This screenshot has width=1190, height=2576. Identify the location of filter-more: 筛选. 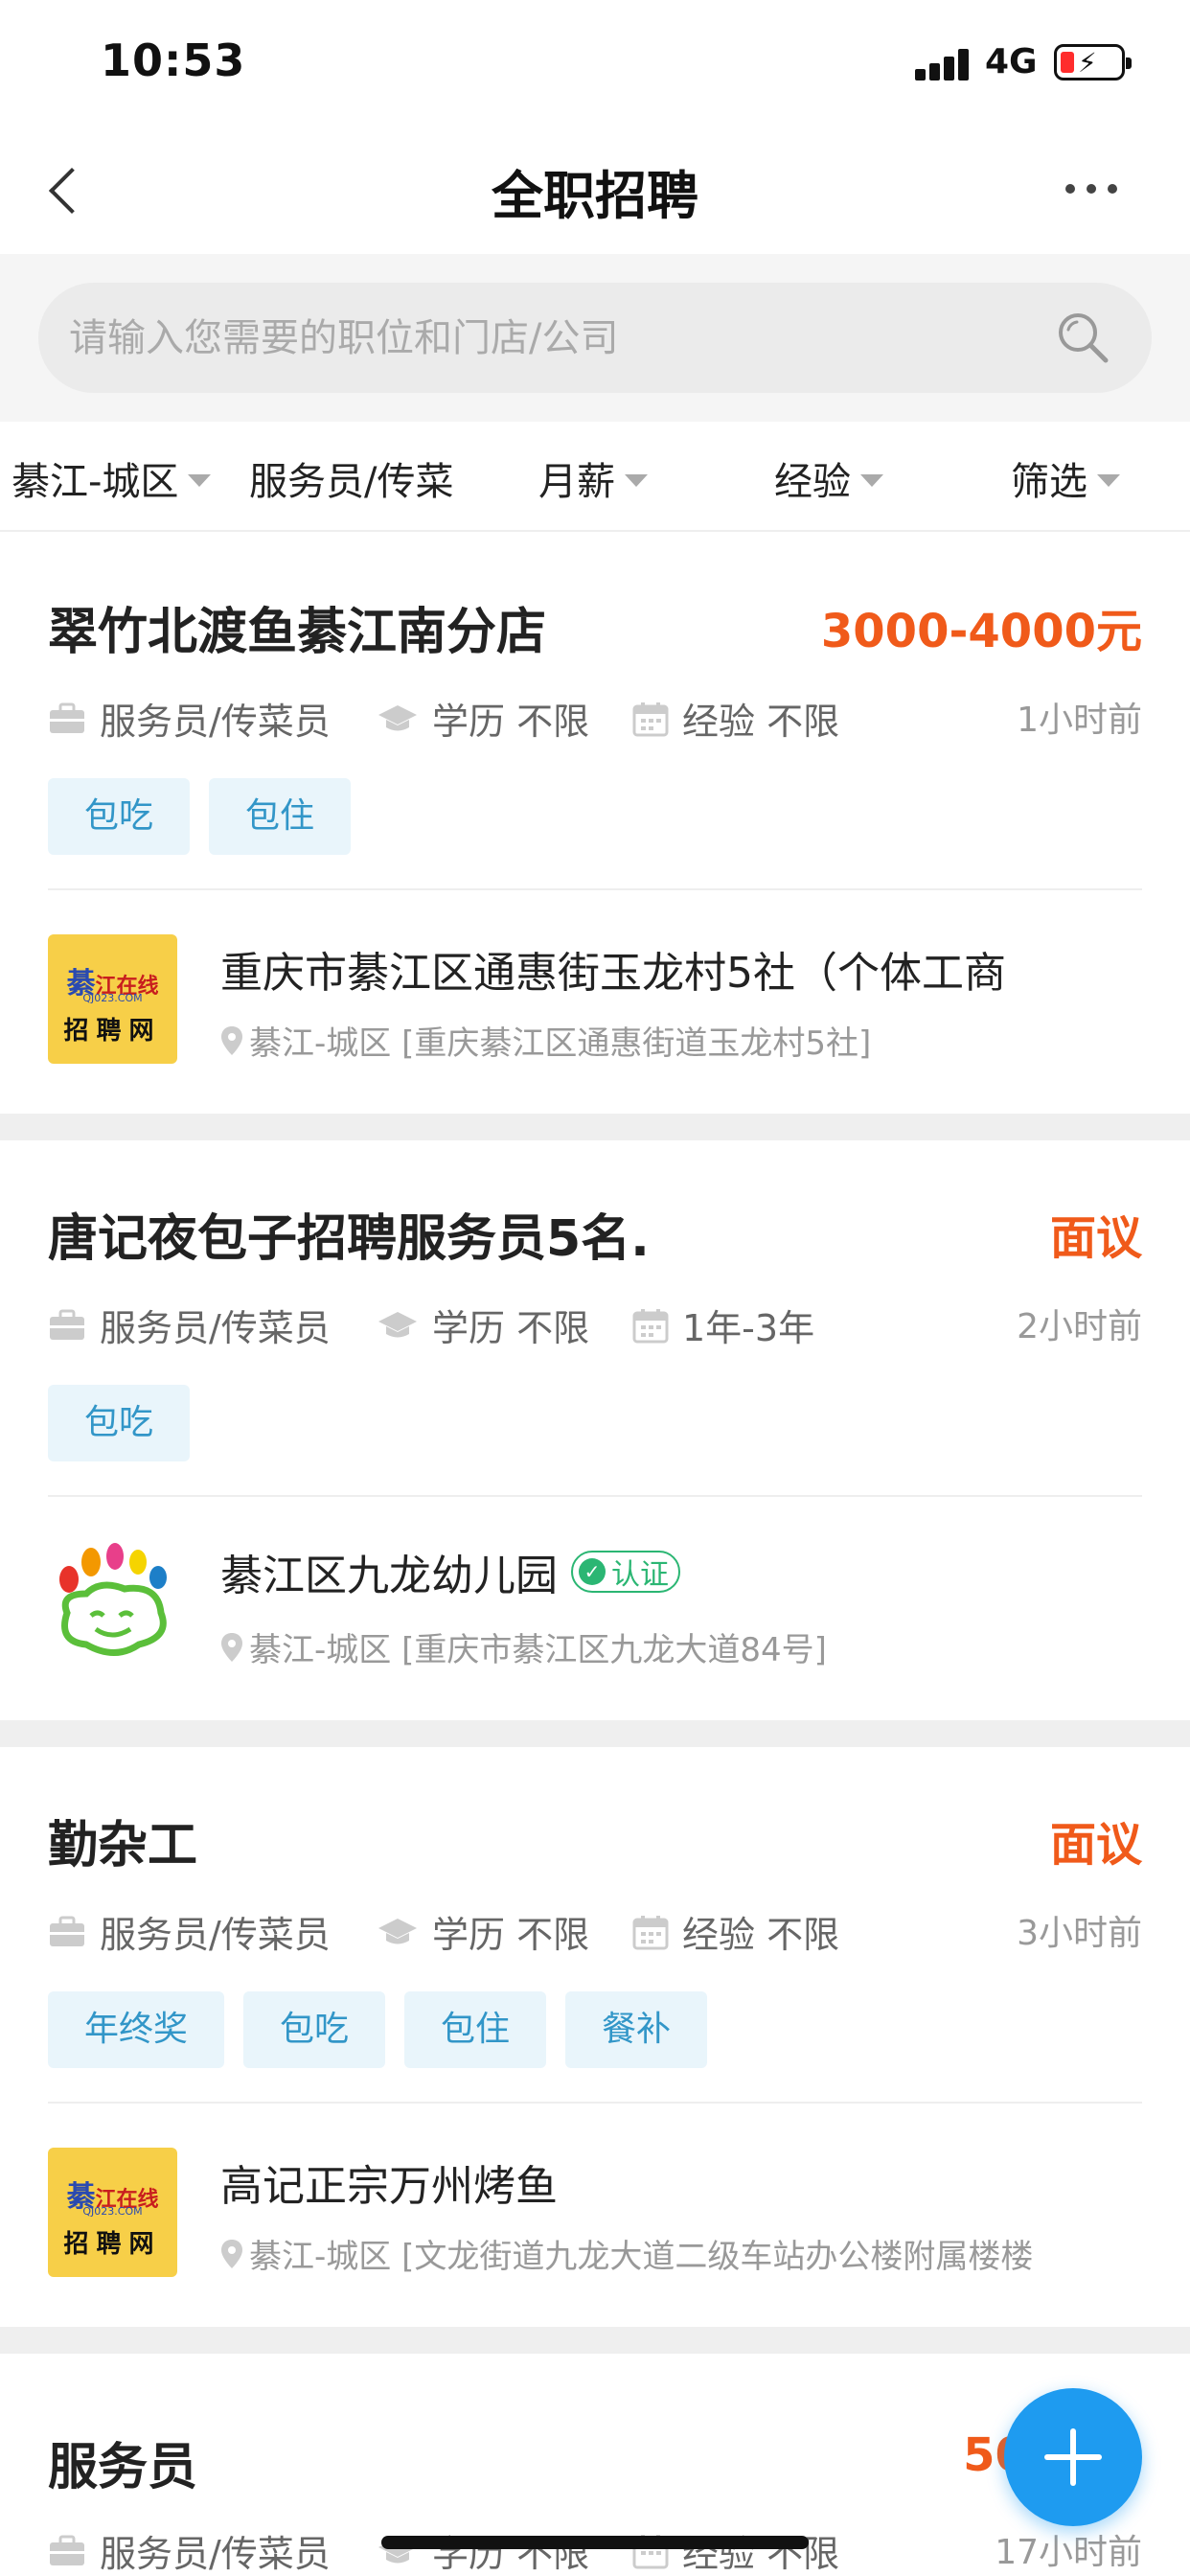
(1066, 478).